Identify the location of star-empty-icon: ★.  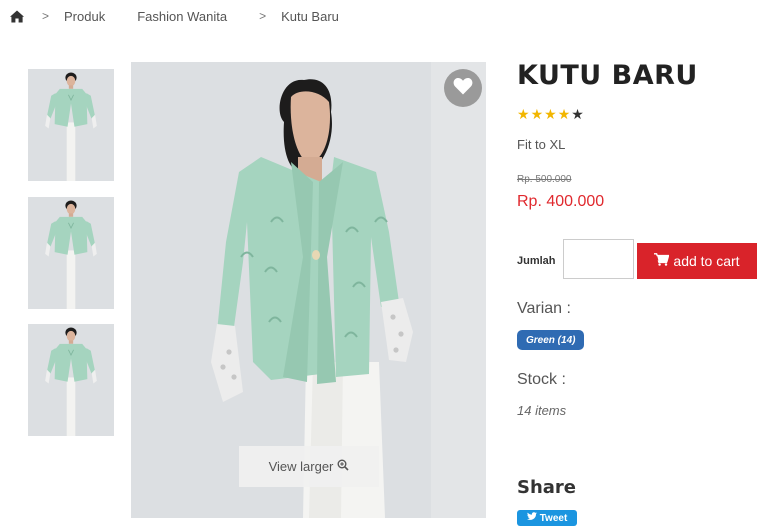
(577, 114).